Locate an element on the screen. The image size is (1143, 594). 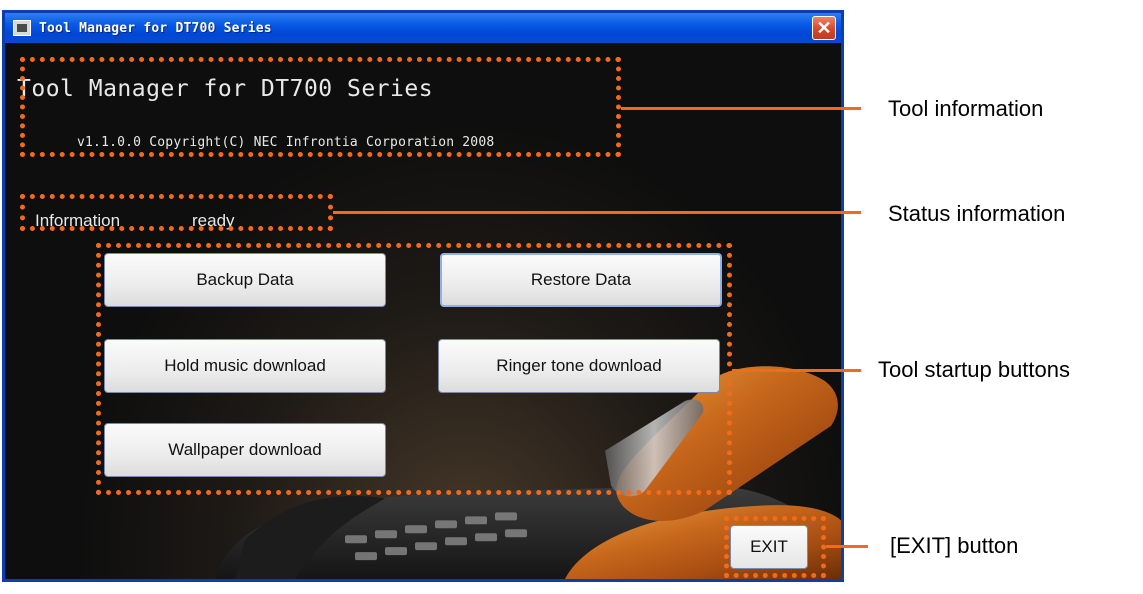
close-button: ✕ is located at coordinates (824, 28).